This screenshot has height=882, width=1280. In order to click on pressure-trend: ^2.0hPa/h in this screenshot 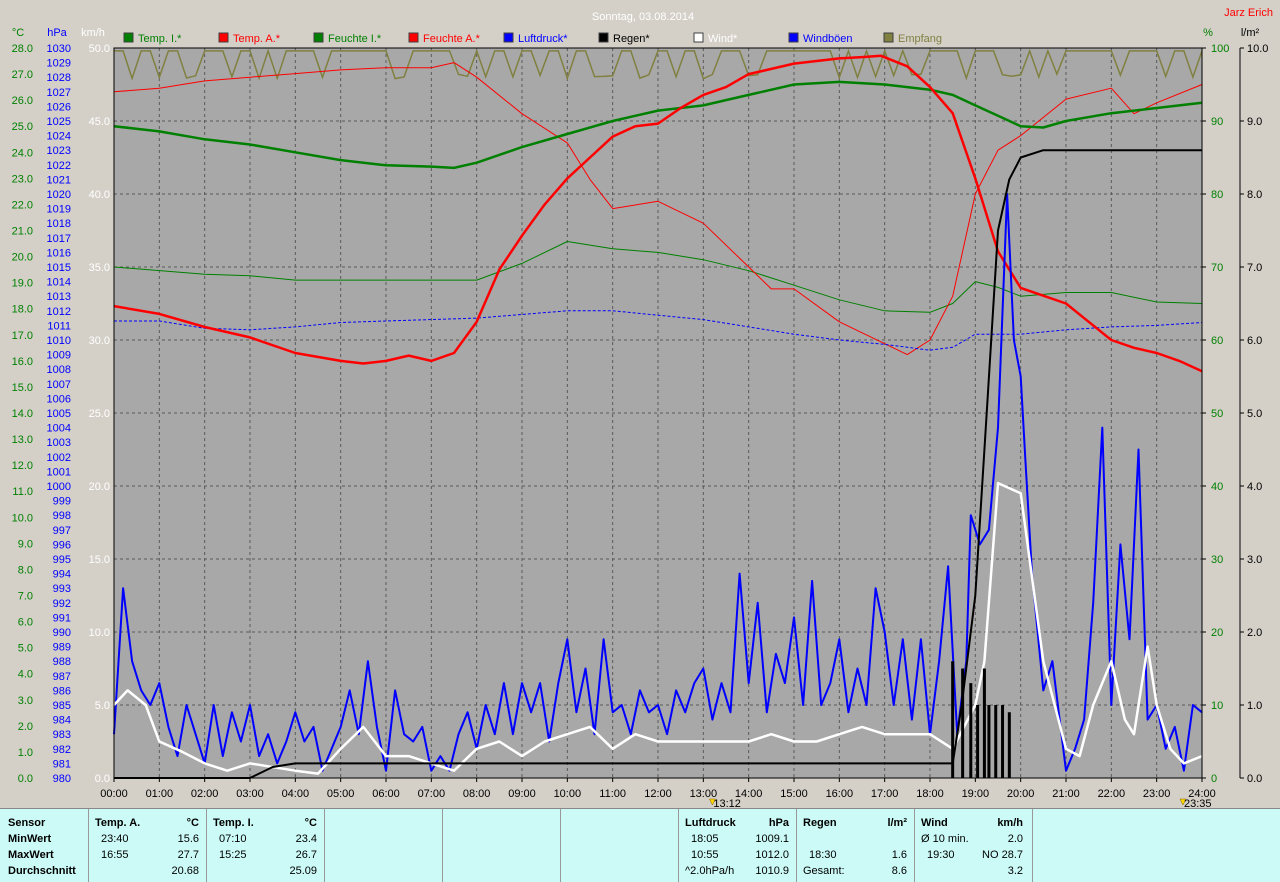, I will do `click(710, 871)`.